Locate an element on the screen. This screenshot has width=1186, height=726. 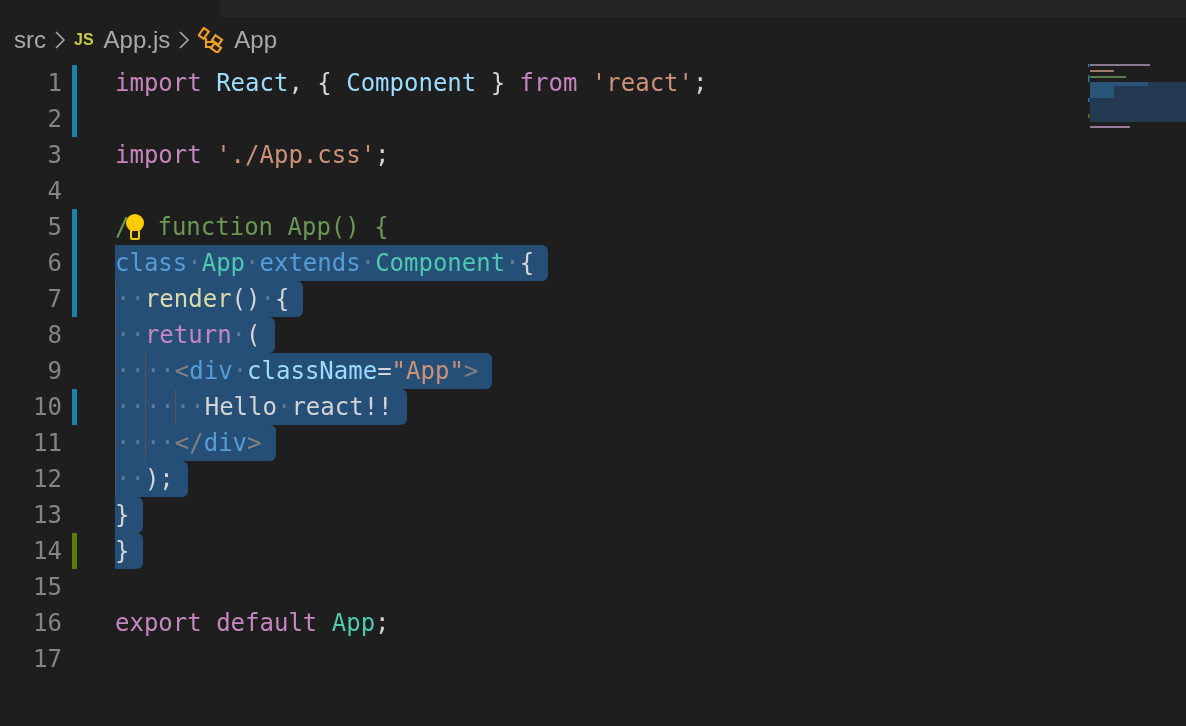
line-number: 6 is located at coordinates (54, 263).